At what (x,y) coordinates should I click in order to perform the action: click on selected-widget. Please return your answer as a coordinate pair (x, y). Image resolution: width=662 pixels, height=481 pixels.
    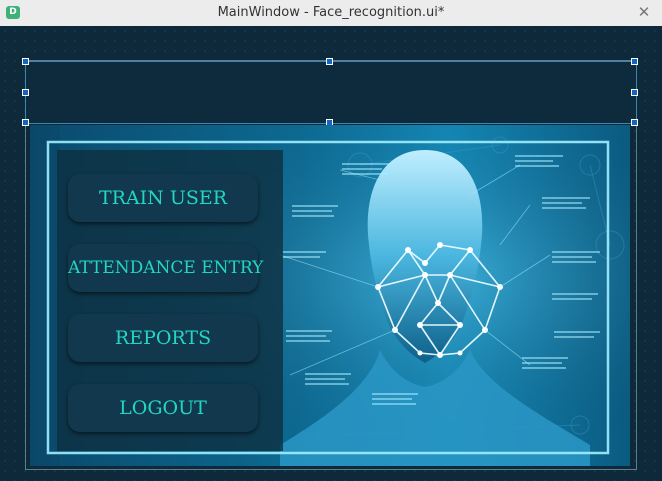
    Looking at the image, I should click on (331, 92).